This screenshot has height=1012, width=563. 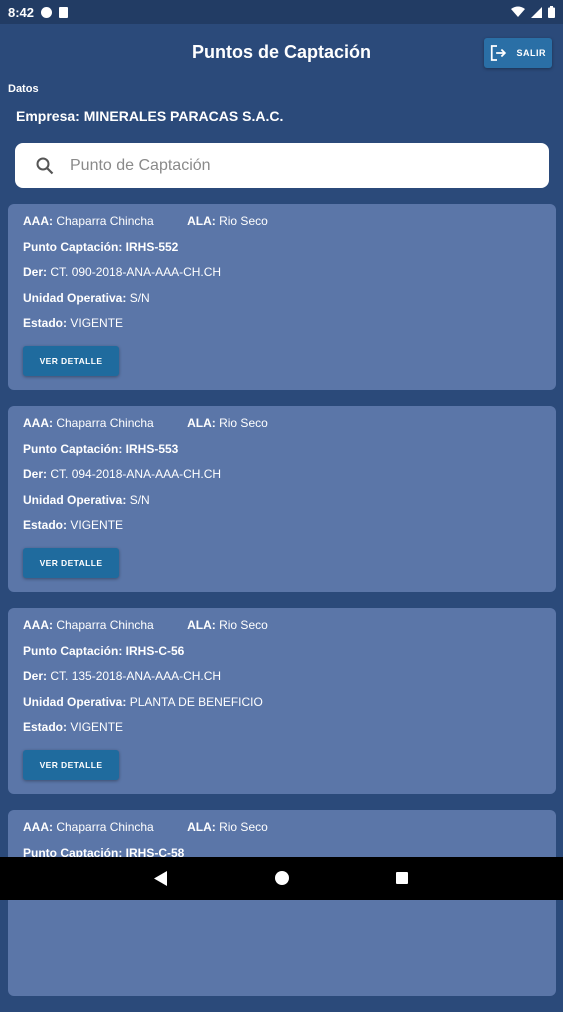 What do you see at coordinates (290, 165) in the screenshot?
I see `search-input` at bounding box center [290, 165].